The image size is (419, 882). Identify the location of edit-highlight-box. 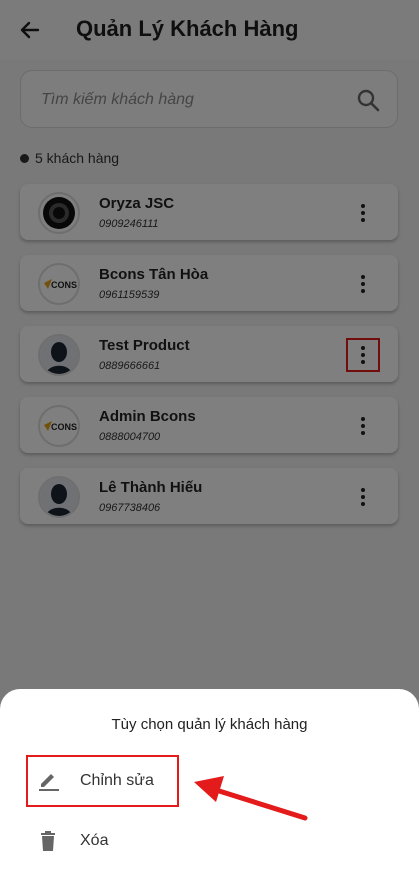
(102, 781).